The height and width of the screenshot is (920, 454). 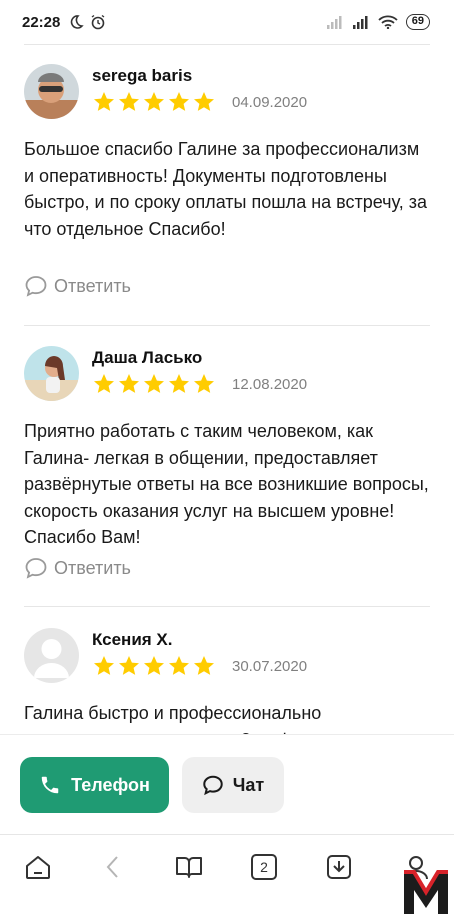 I want to click on downloads-button, so click(x=339, y=867).